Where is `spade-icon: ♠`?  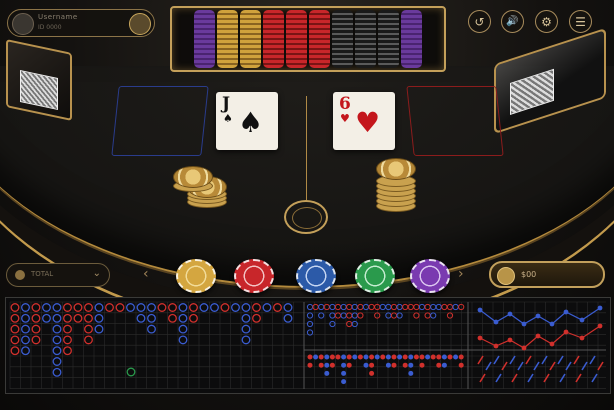
spade-icon: ♠ is located at coordinates (251, 122).